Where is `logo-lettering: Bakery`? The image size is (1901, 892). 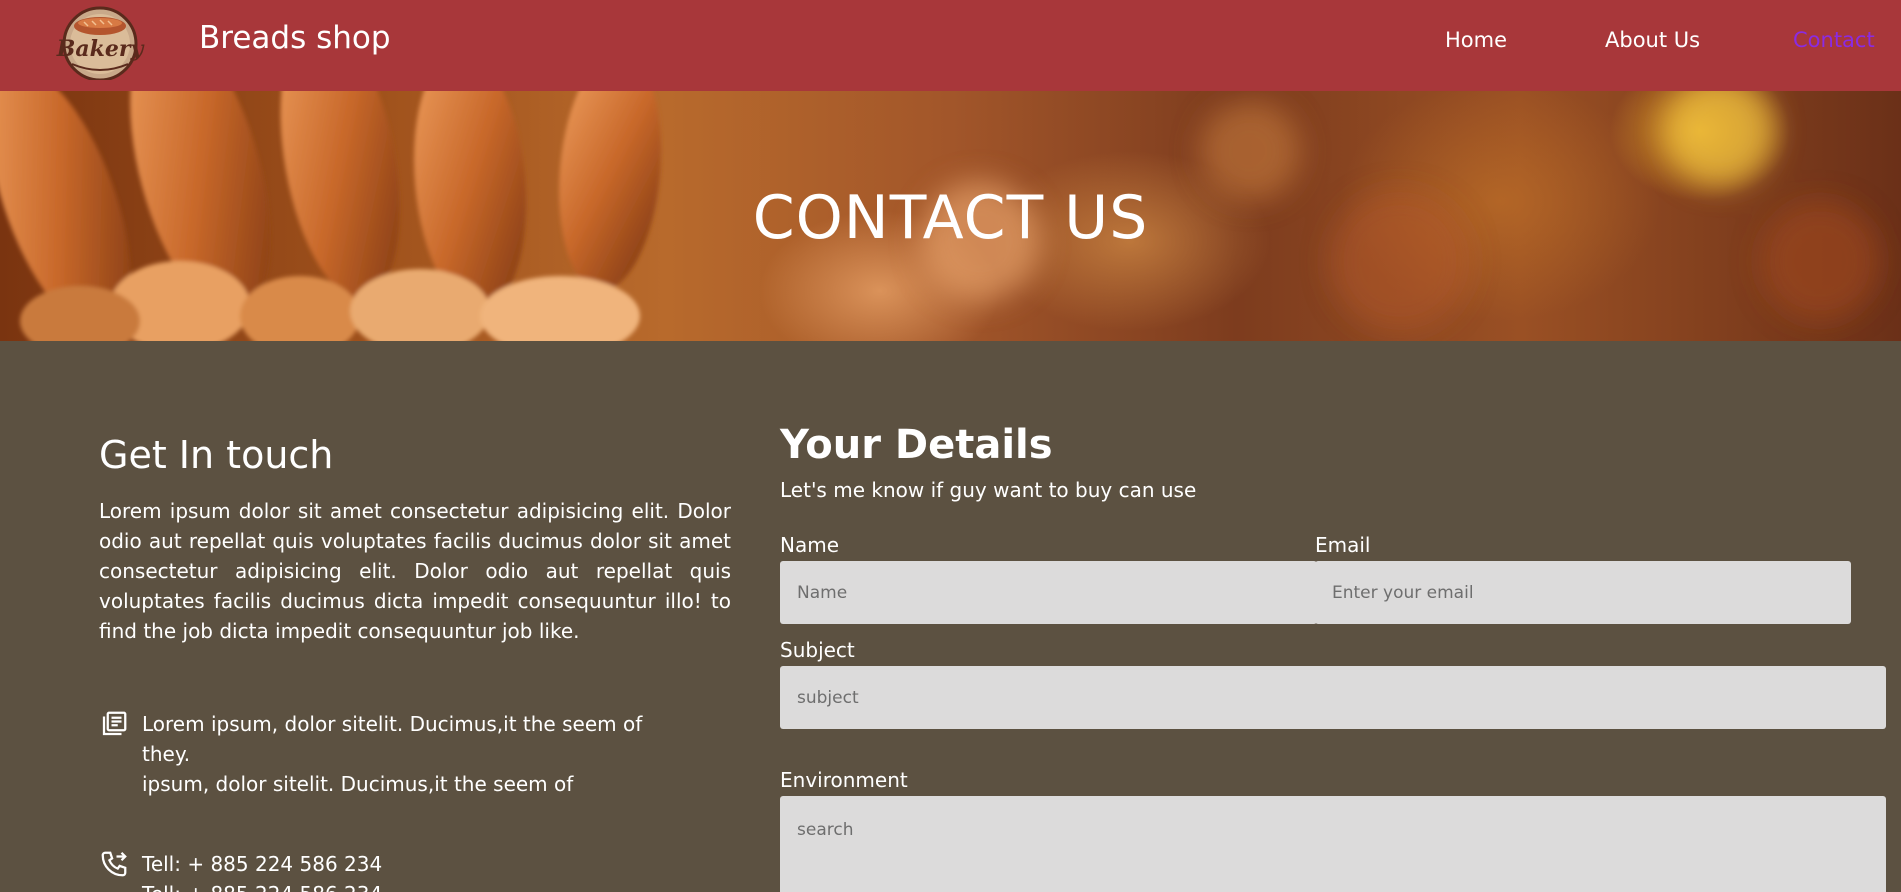
logo-lettering: Bakery is located at coordinates (101, 49).